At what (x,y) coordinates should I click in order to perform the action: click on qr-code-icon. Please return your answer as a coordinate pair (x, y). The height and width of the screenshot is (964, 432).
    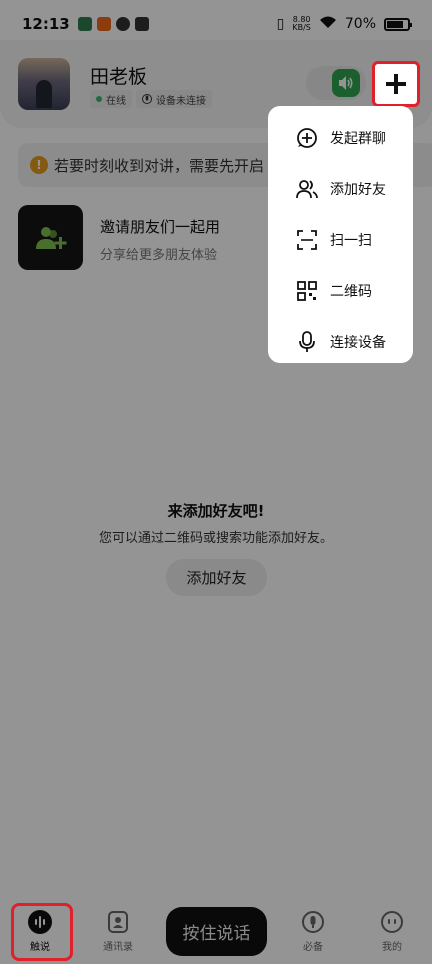
    Looking at the image, I should click on (307, 291).